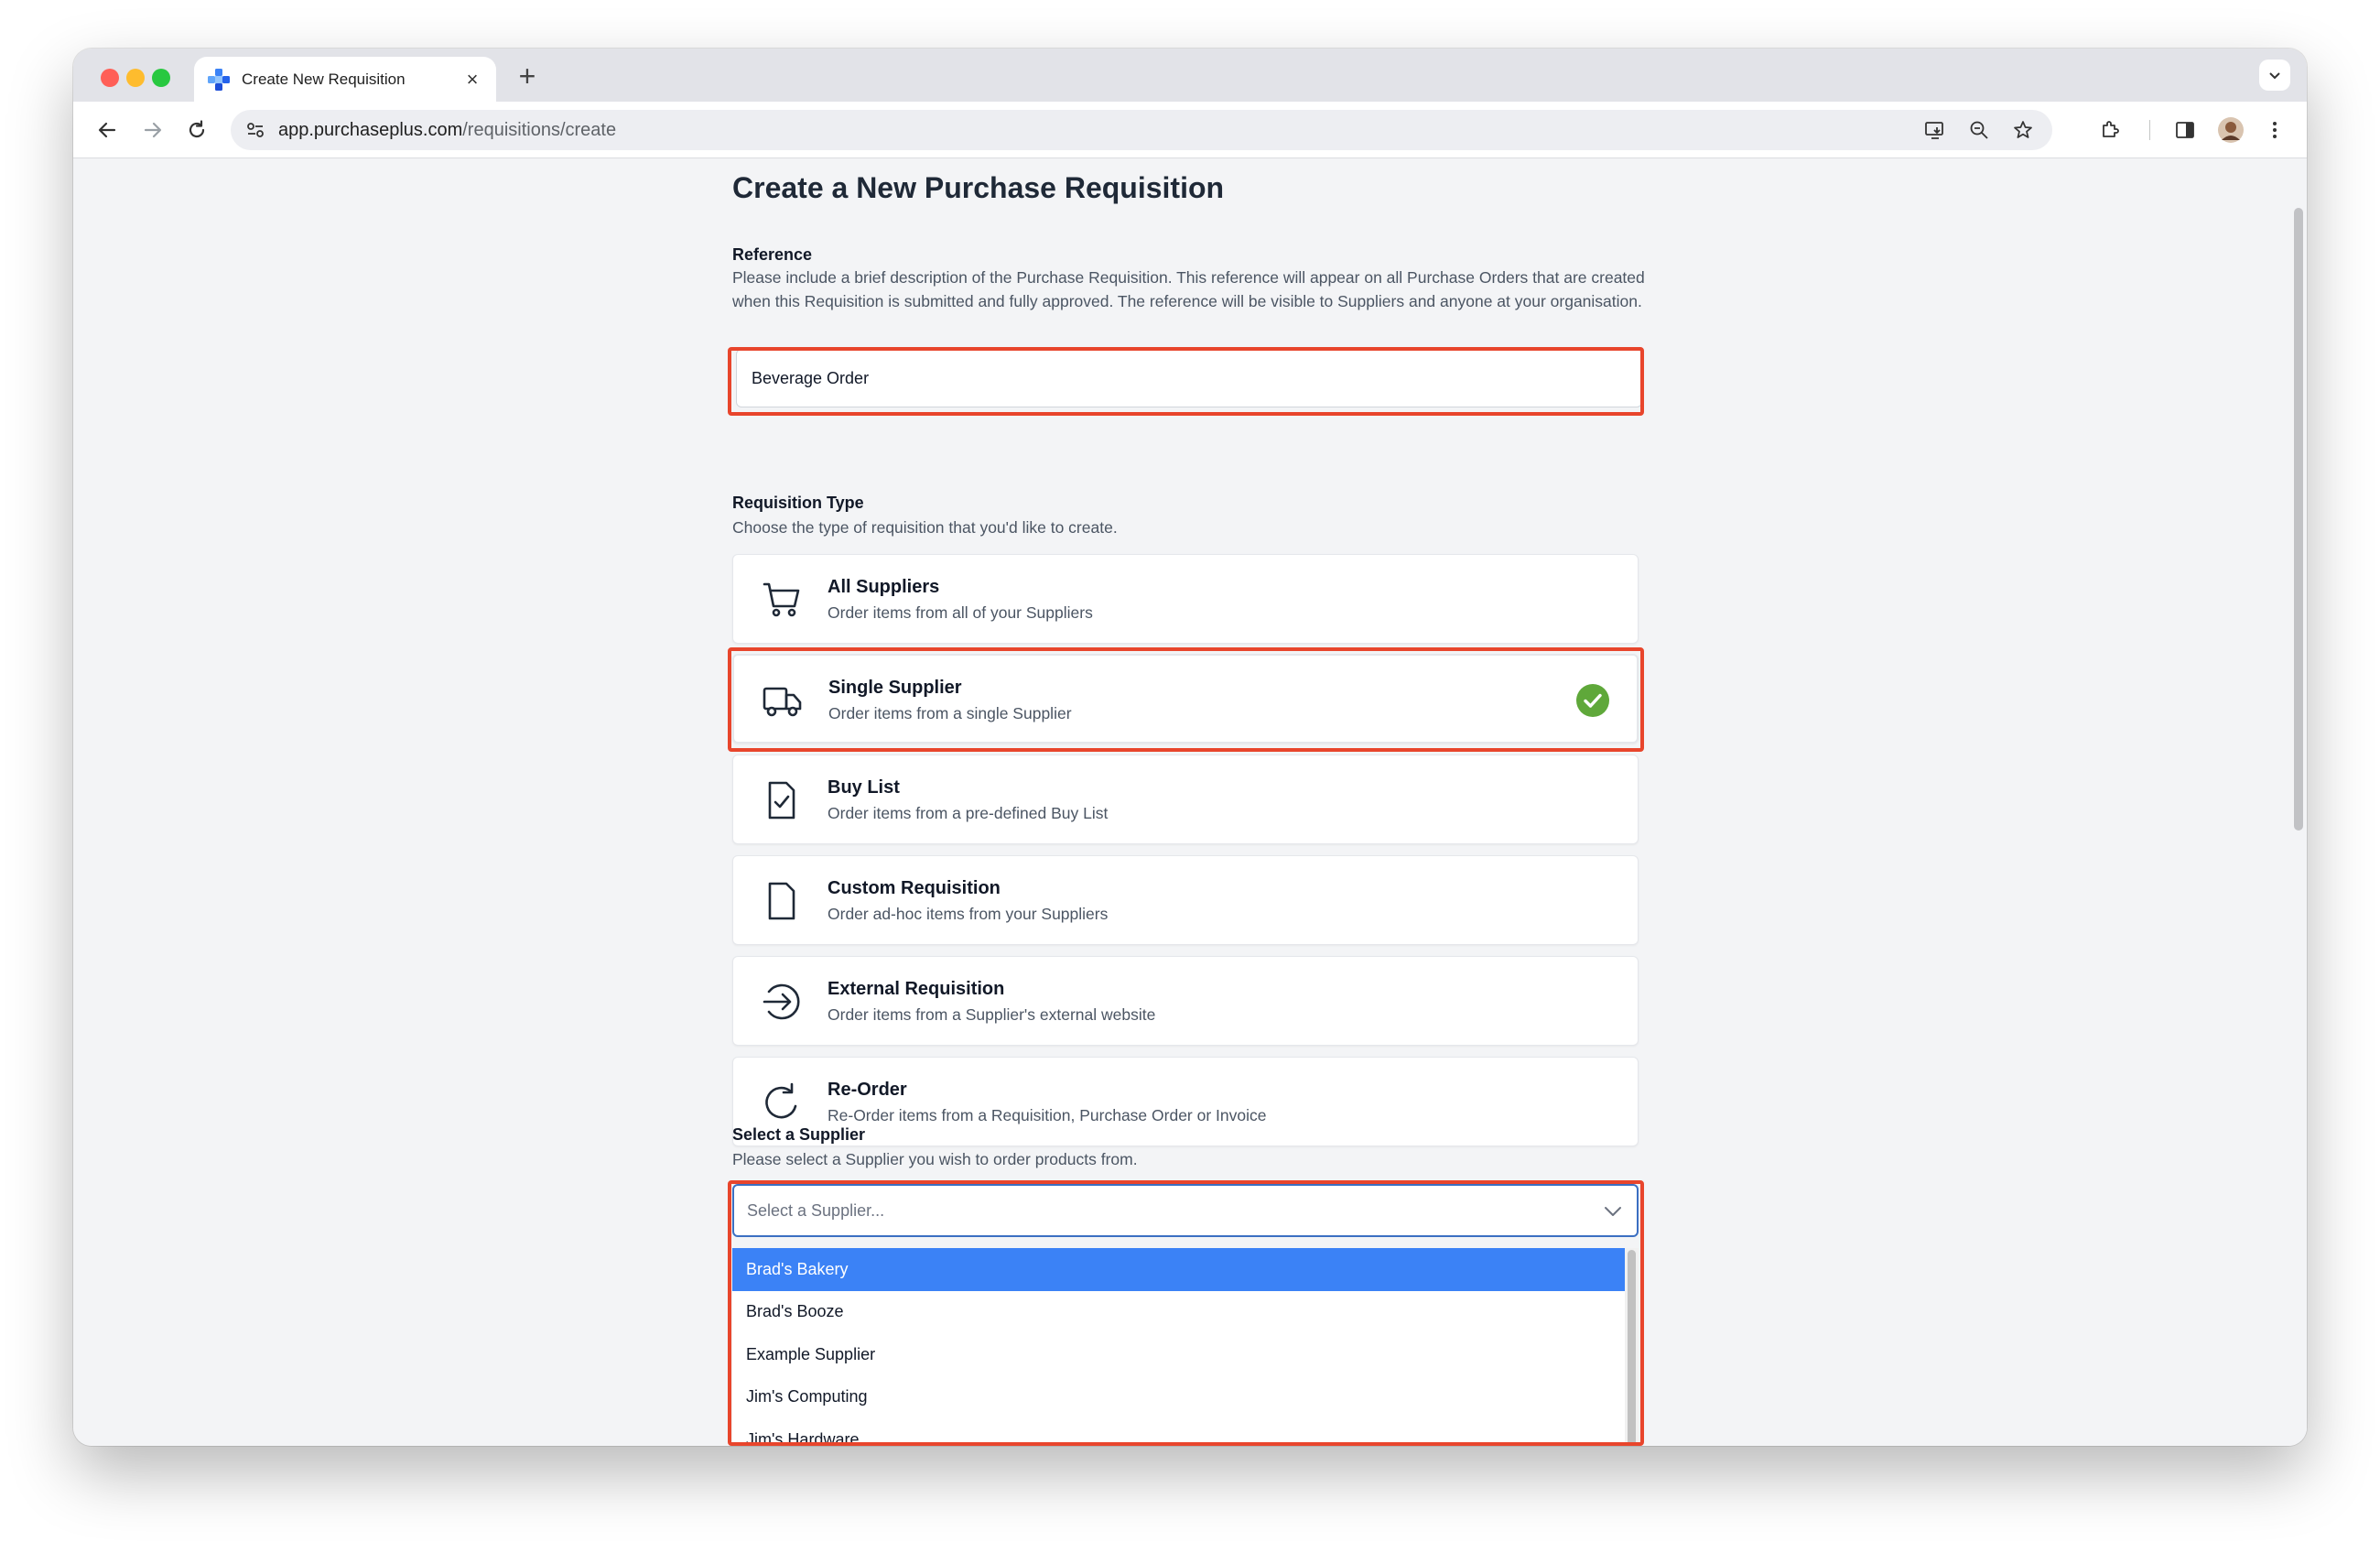 This screenshot has width=2380, height=1542. Describe the element at coordinates (781, 1100) in the screenshot. I see `refresh-icon` at that location.